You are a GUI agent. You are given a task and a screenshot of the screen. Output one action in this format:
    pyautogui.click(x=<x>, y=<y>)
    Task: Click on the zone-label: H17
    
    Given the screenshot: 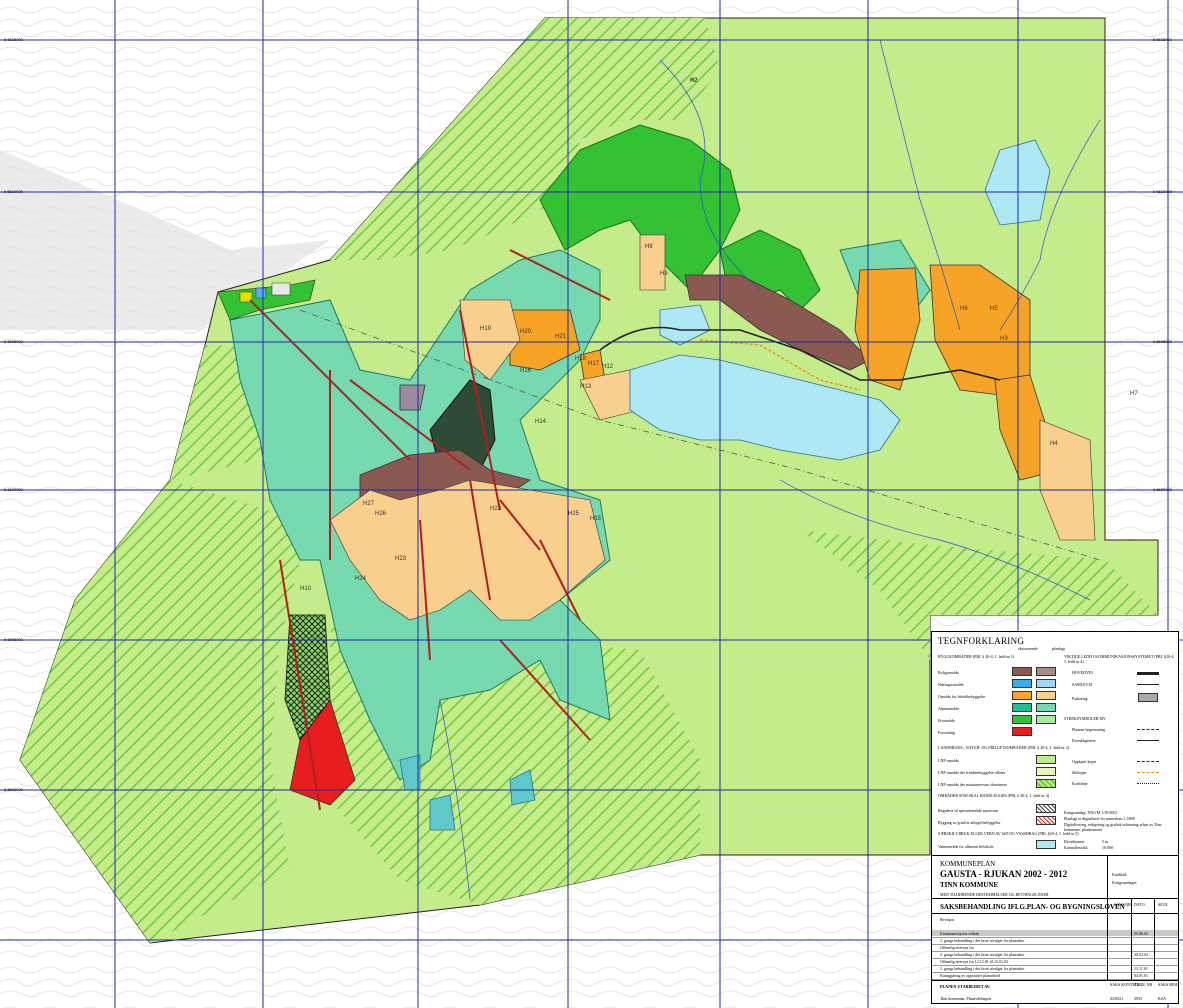 What is the action you would take?
    pyautogui.click(x=594, y=364)
    